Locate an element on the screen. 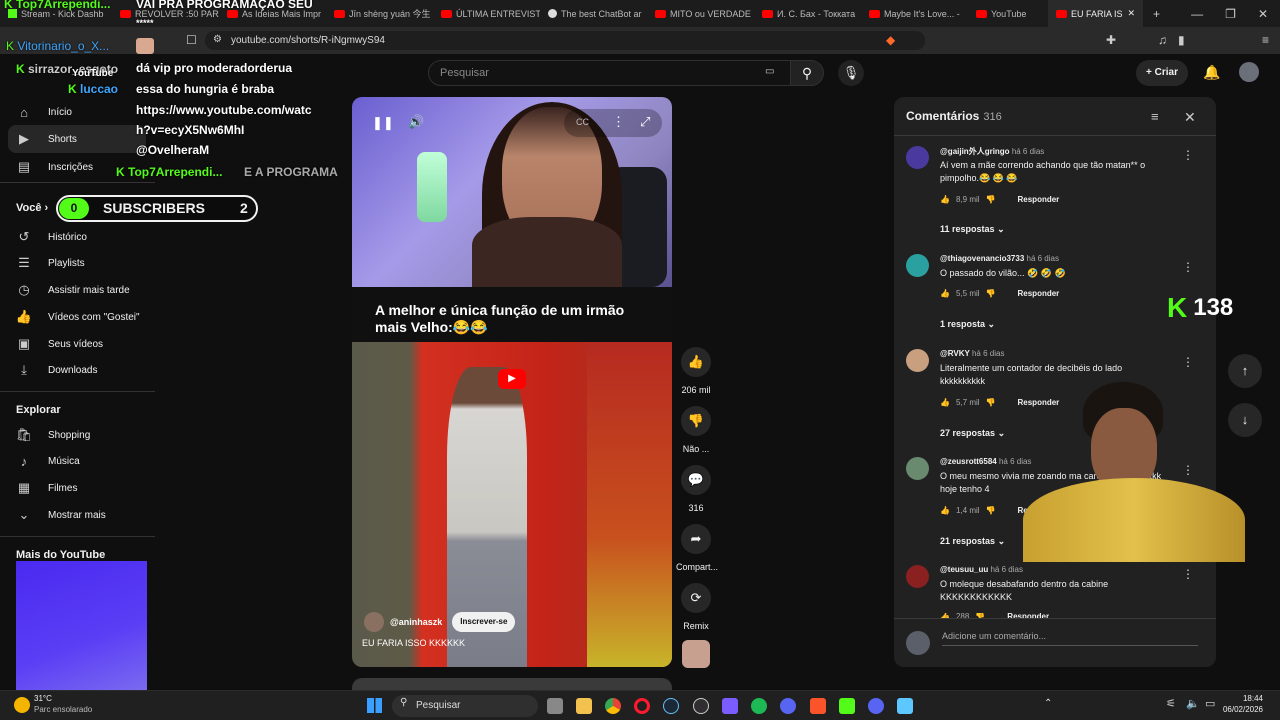 The image size is (1280, 720). browser-tab: ÚLTIMA ENTREVISTA is located at coordinates (486, 13).